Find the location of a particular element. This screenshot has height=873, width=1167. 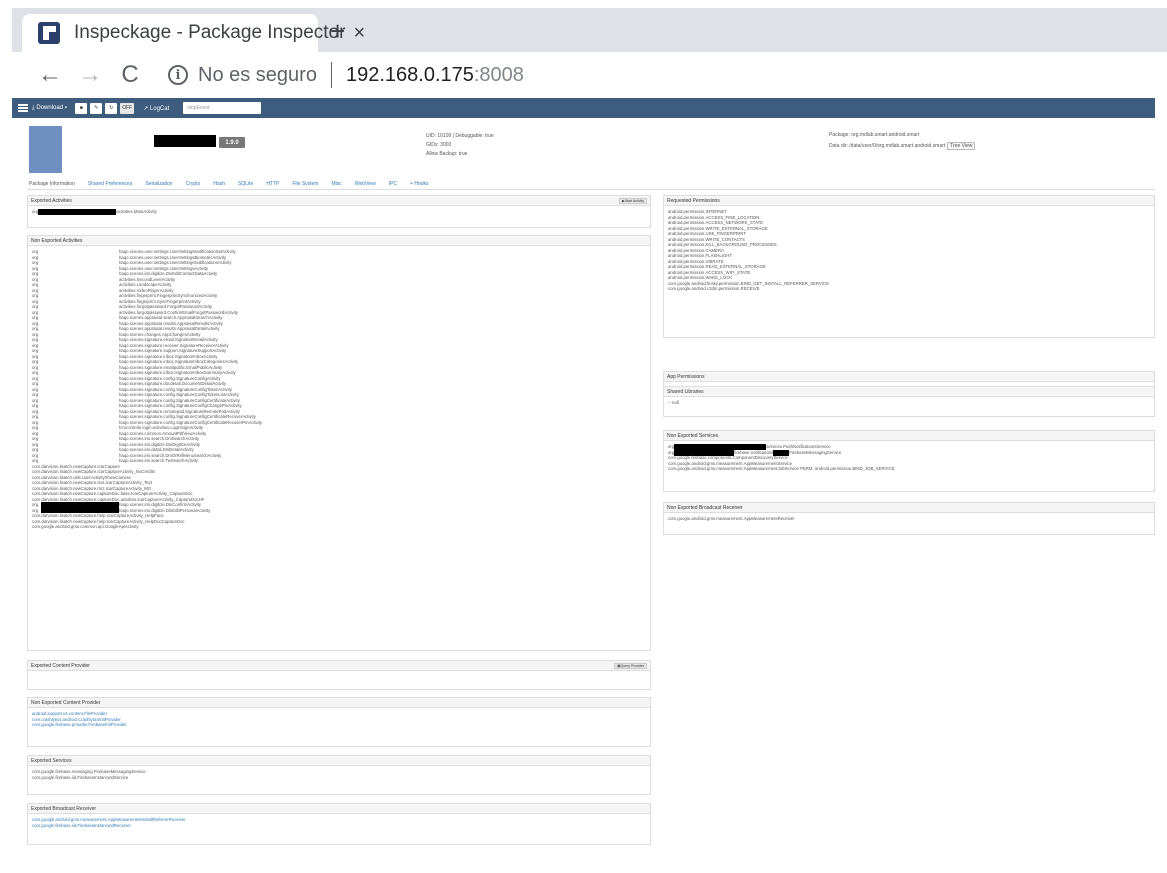

panel-heading: Non Exported Content Provider is located at coordinates (339, 703).